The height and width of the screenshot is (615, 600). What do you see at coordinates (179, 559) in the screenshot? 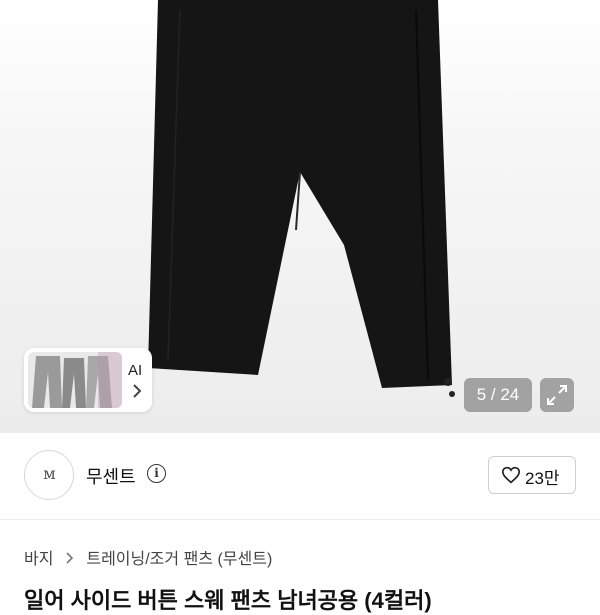
I see `breadcrumb-item: 트레이닝/조거 팬츠 (무센트)` at bounding box center [179, 559].